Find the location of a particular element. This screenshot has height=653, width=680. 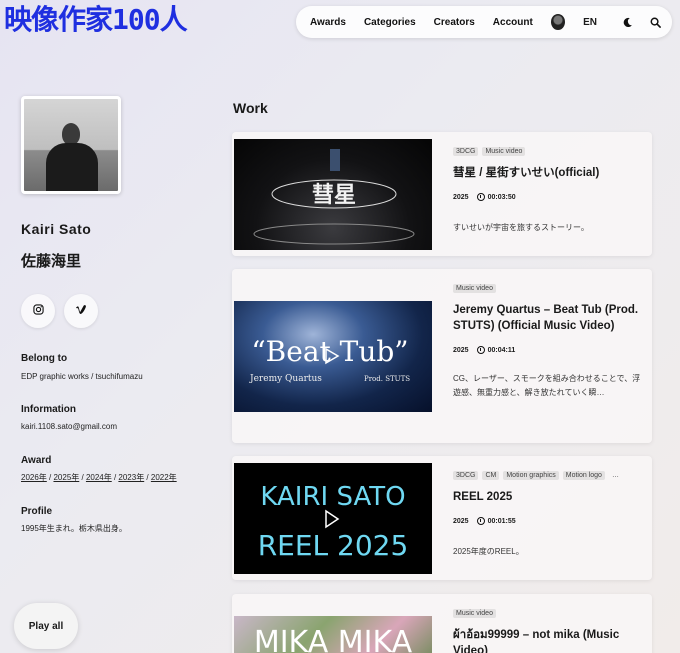

thumbnail-title: 彗星 is located at coordinates (334, 195).